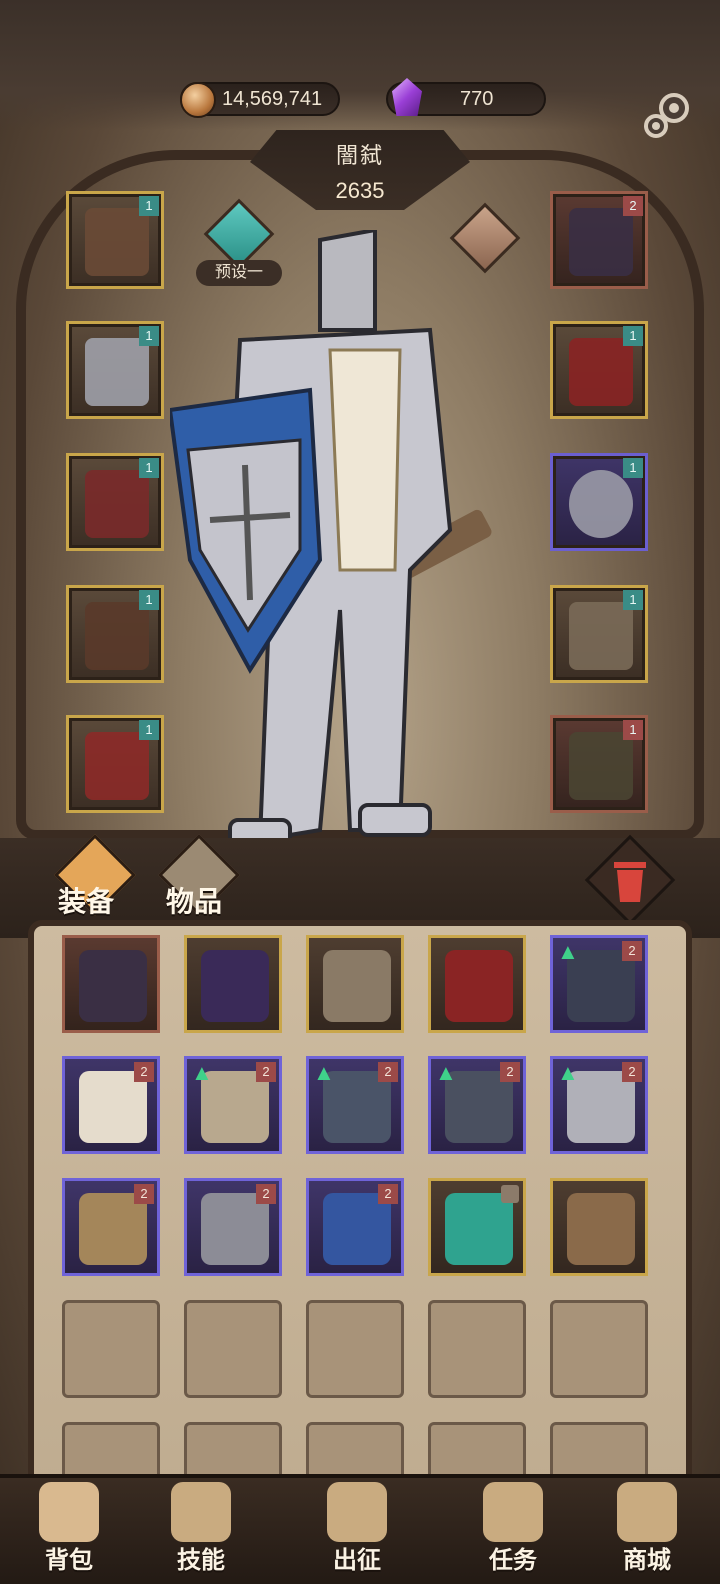 This screenshot has height=1584, width=720. I want to click on character-name: 闇弑, so click(359, 155).